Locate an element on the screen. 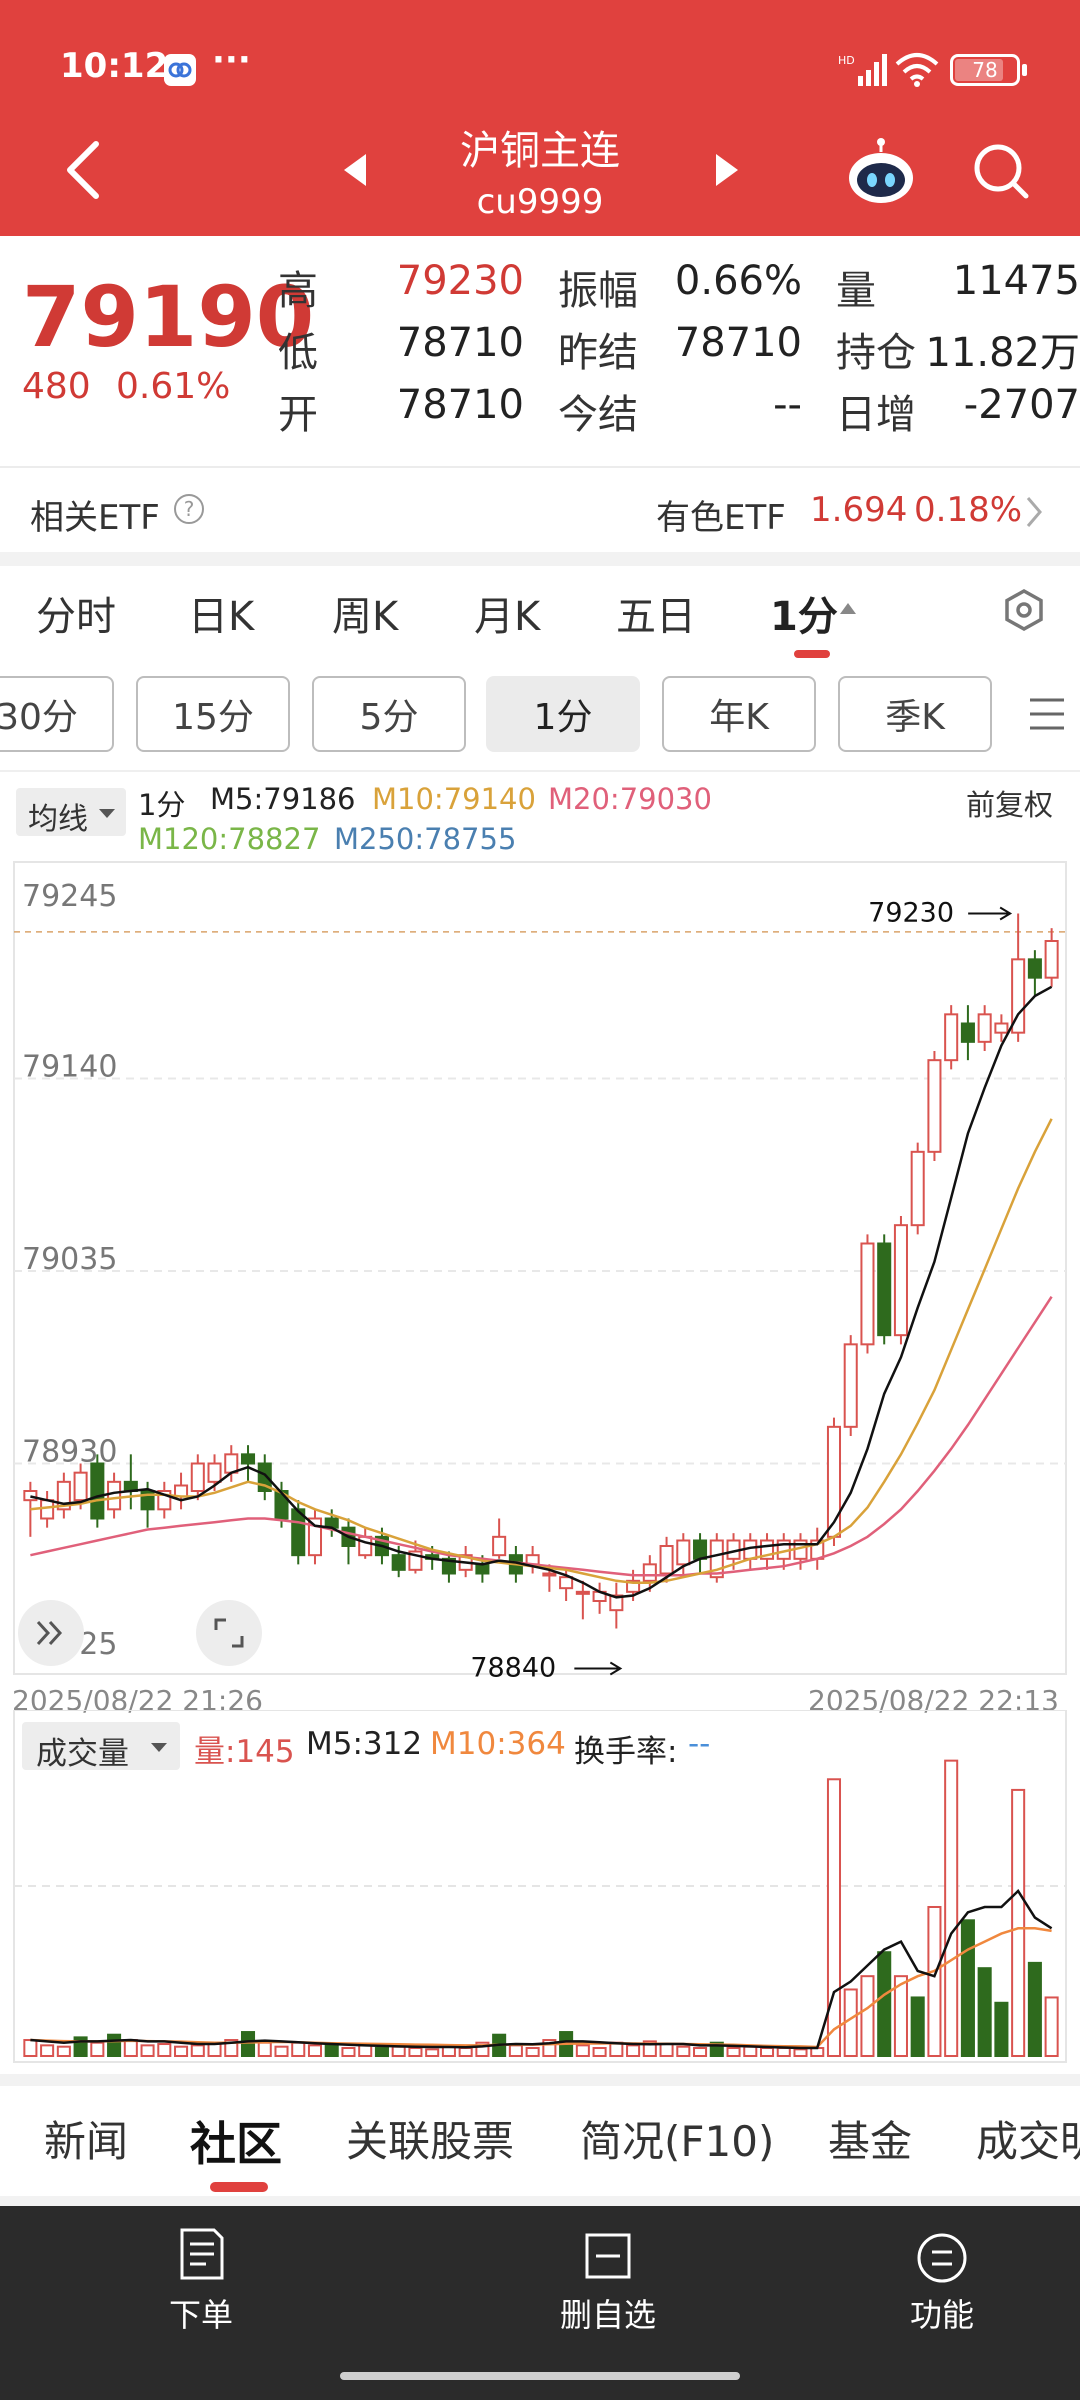 The height and width of the screenshot is (2400, 1080). ma20-value: M20:79030 is located at coordinates (630, 799).